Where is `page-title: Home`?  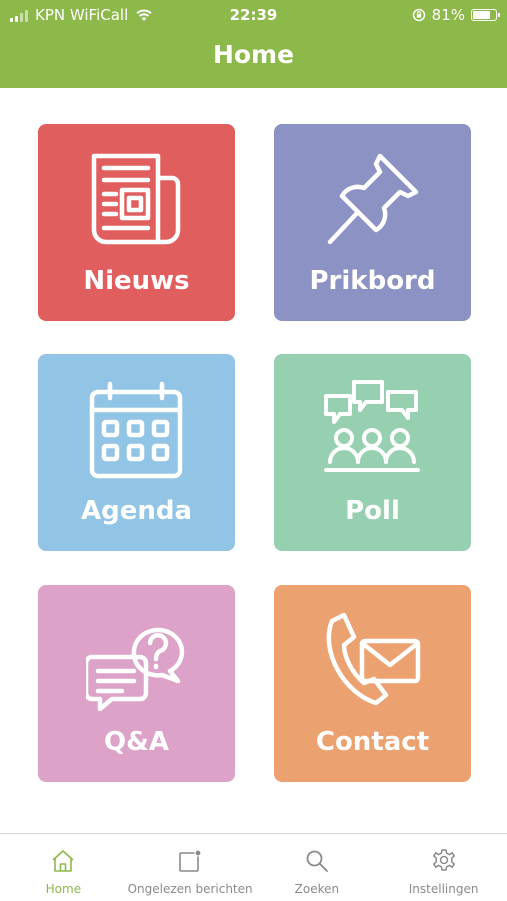
page-title: Home is located at coordinates (253, 54).